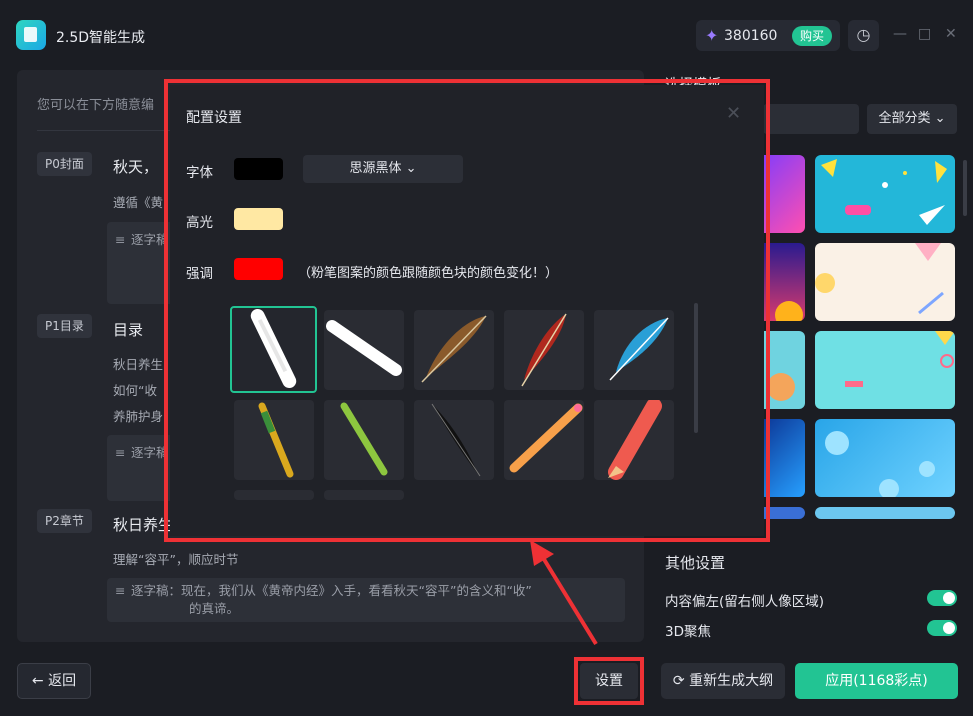 This screenshot has width=973, height=716. I want to click on credits-badge: ✦ 380160 购买, so click(768, 35).